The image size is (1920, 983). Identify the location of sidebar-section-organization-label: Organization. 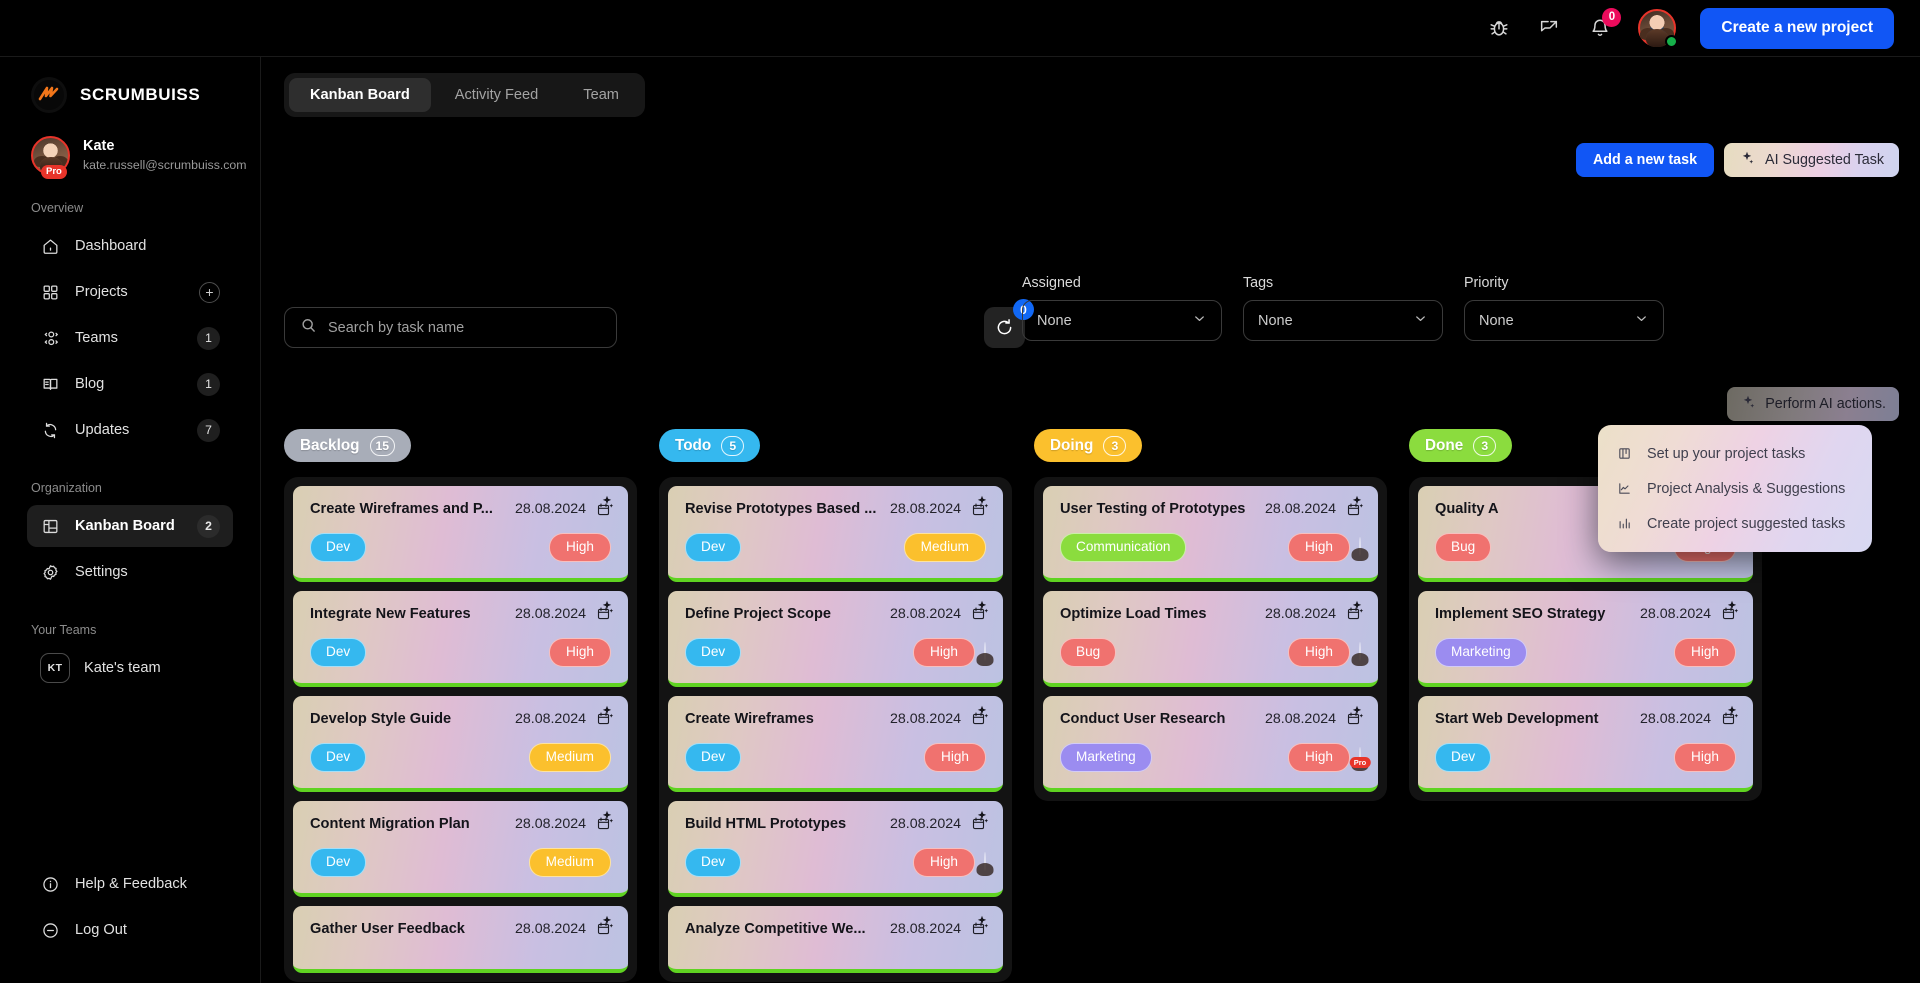
(66, 488).